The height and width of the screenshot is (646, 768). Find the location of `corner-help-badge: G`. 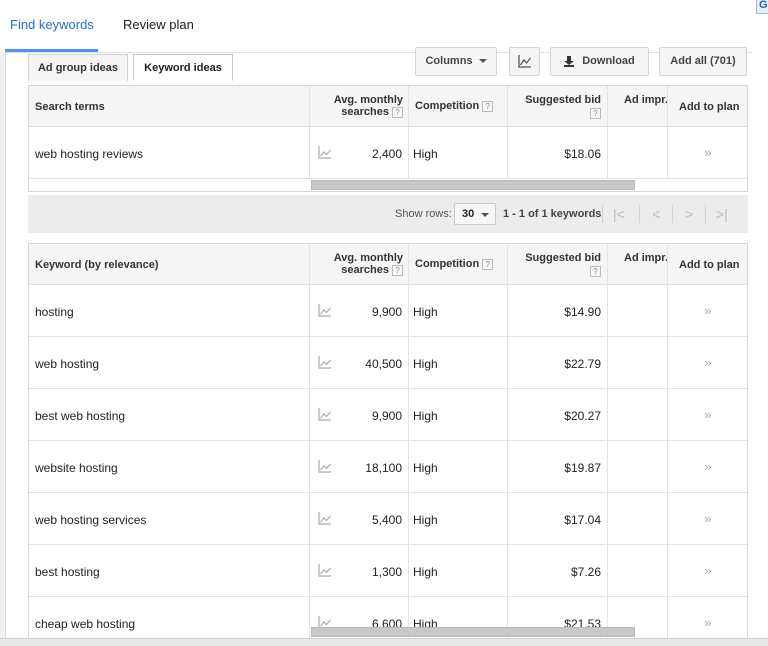

corner-help-badge: G is located at coordinates (762, 7).